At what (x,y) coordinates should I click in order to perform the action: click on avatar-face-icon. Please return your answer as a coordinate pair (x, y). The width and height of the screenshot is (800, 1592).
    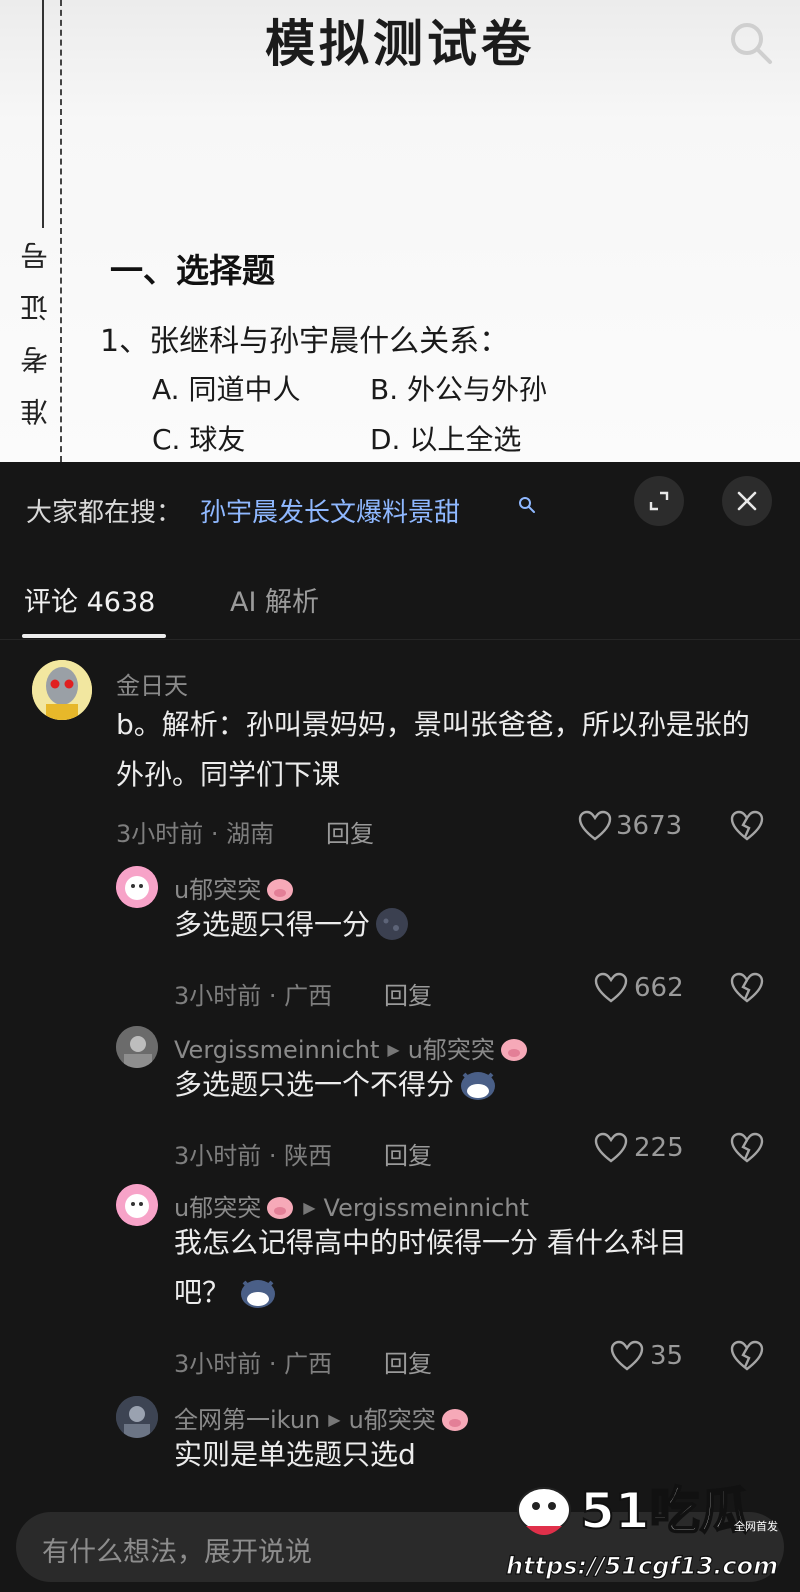
    Looking at the image, I should click on (62, 690).